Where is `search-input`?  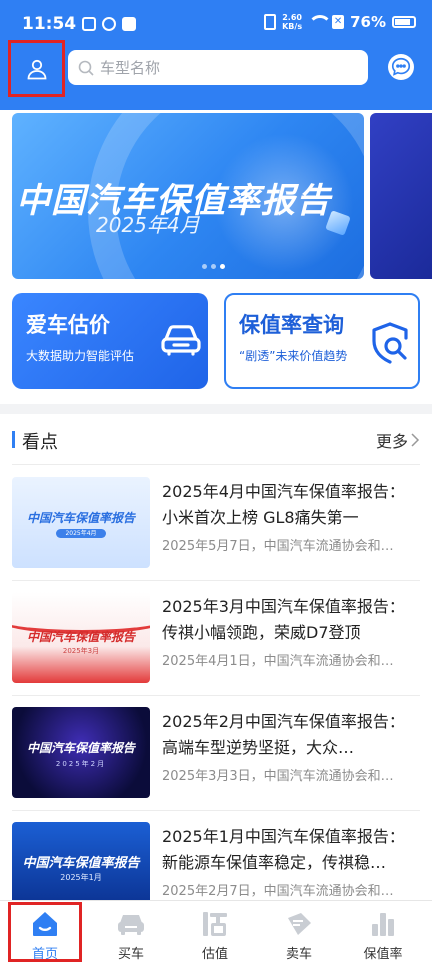 search-input is located at coordinates (220, 67).